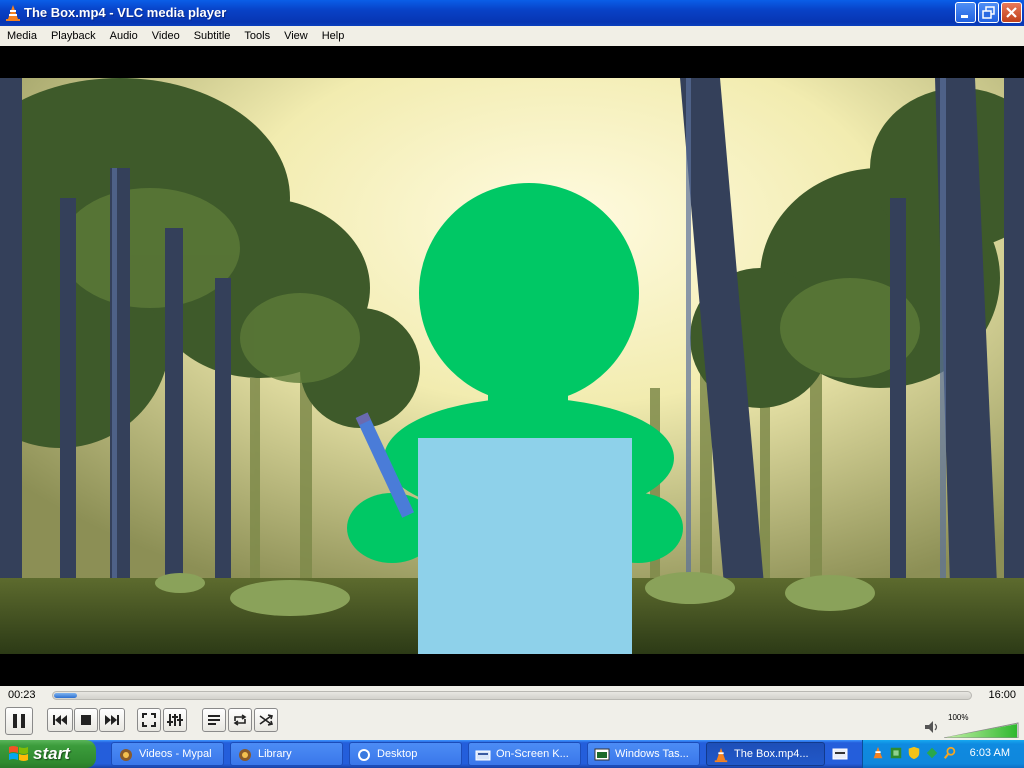 This screenshot has width=1024, height=768. What do you see at coordinates (965, 12) in the screenshot?
I see `minimize-button` at bounding box center [965, 12].